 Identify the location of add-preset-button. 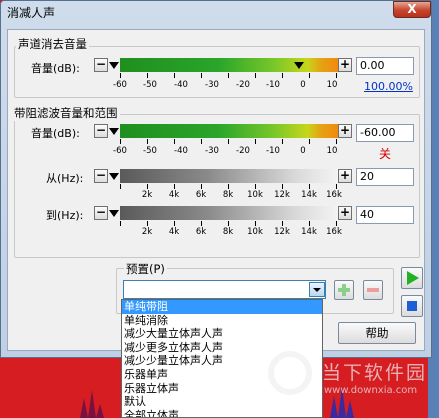
(344, 290).